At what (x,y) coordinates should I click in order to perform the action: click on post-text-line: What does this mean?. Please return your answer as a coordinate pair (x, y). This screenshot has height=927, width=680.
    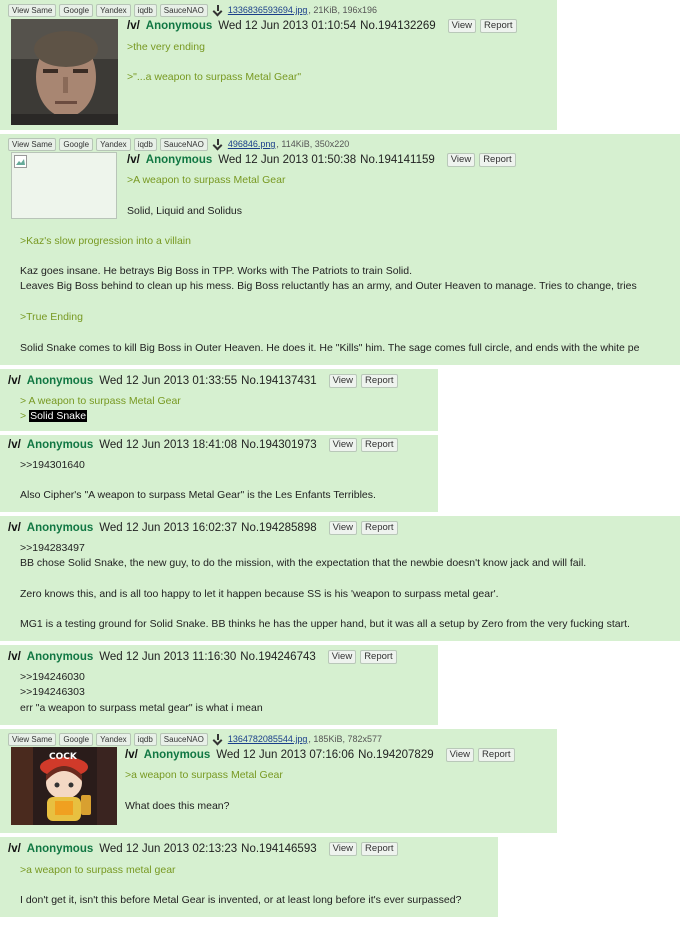
    Looking at the image, I should click on (177, 806).